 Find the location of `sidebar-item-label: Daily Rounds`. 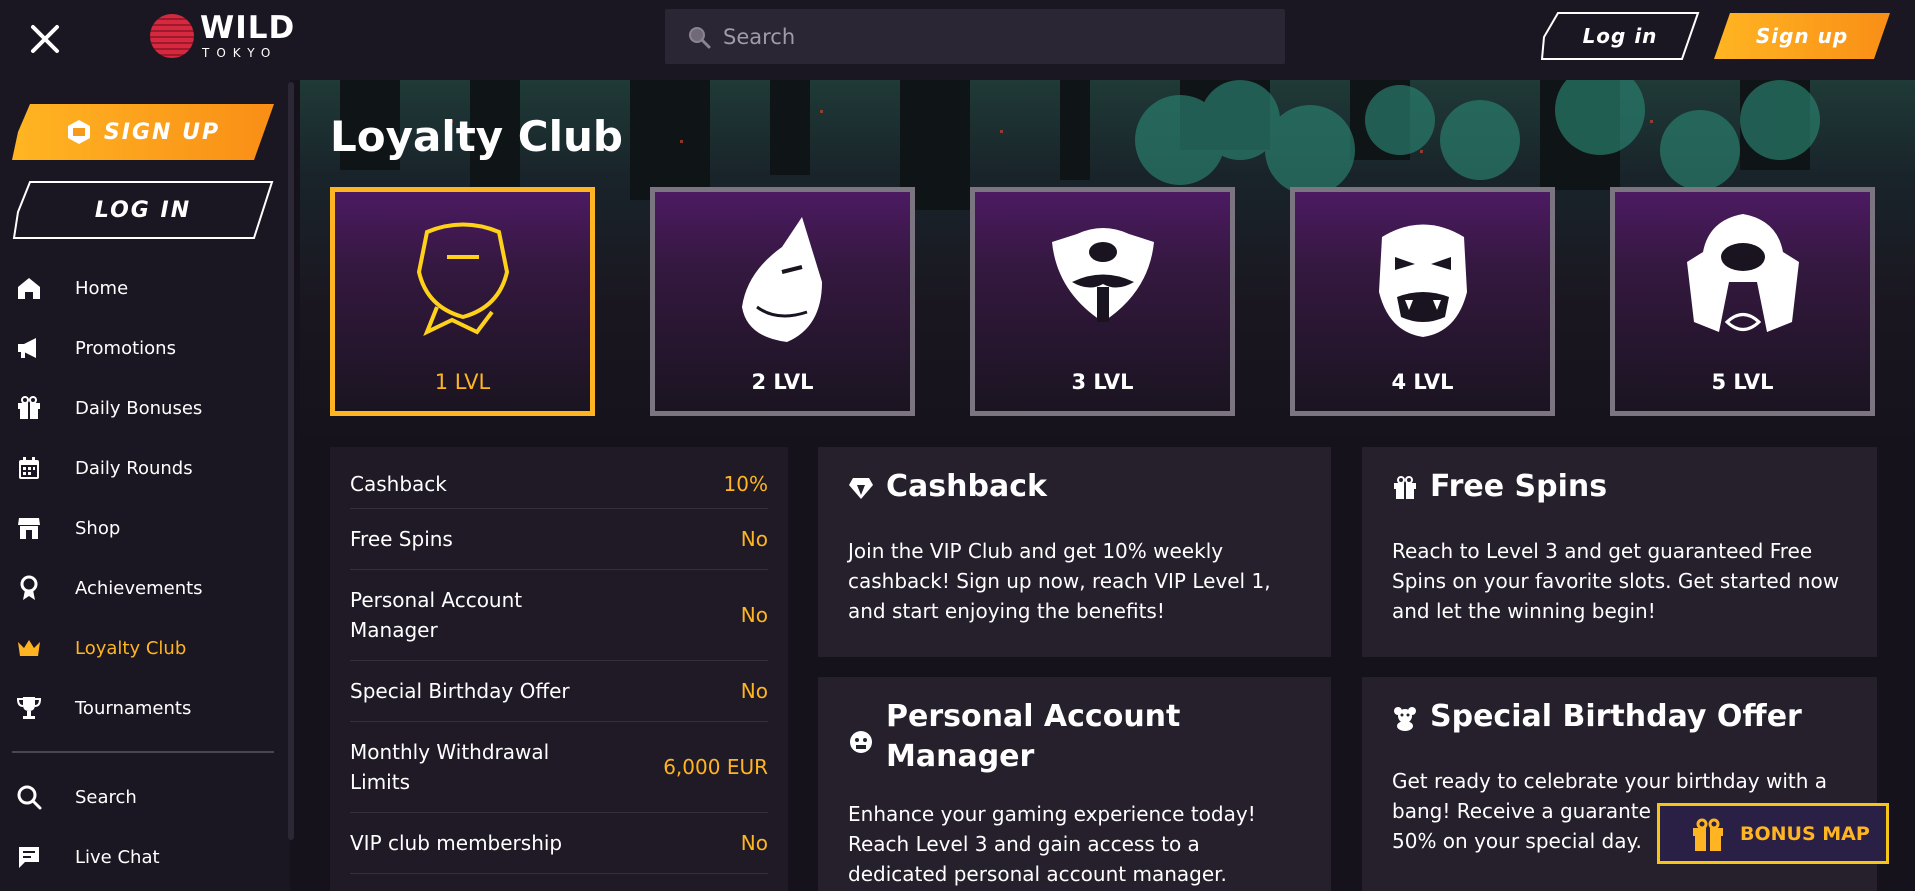

sidebar-item-label: Daily Rounds is located at coordinates (134, 468).